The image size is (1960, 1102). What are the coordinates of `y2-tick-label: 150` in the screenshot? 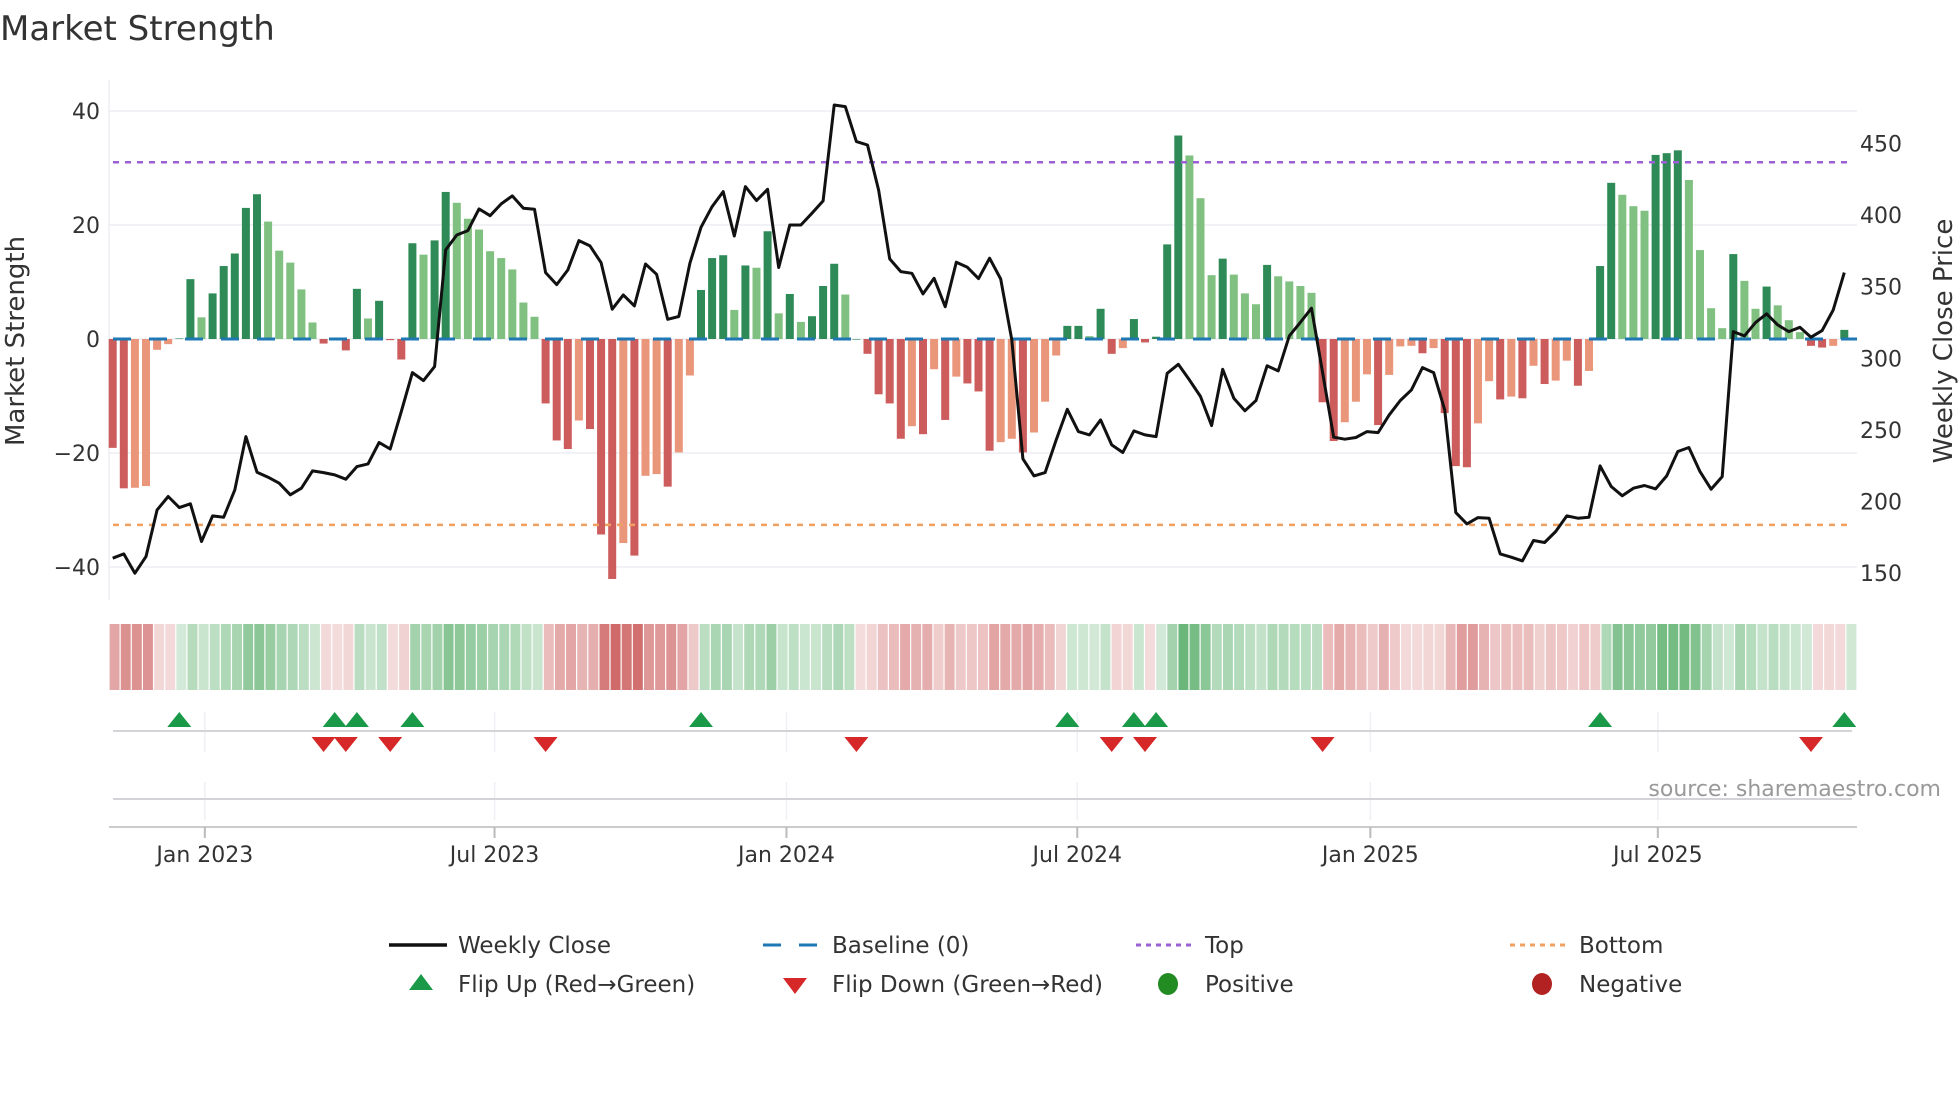 It's located at (1881, 574).